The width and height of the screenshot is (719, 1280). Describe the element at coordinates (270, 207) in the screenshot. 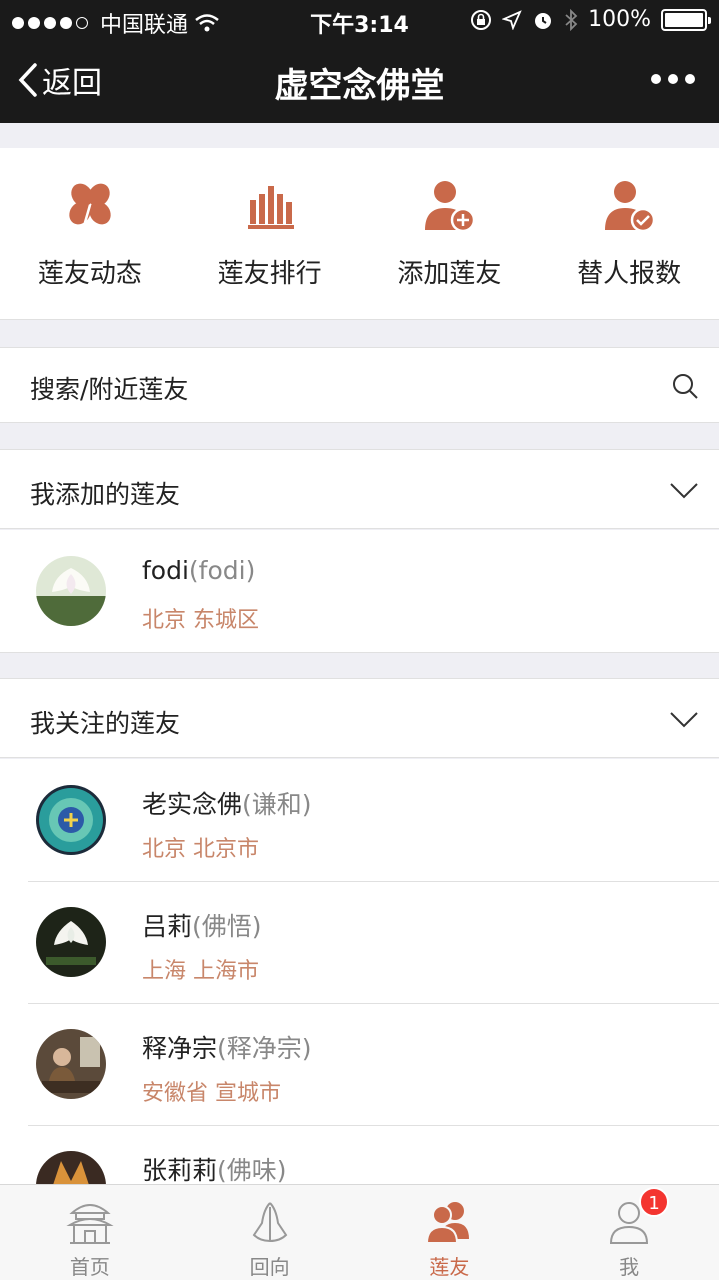

I see `bar-chart-icon` at that location.